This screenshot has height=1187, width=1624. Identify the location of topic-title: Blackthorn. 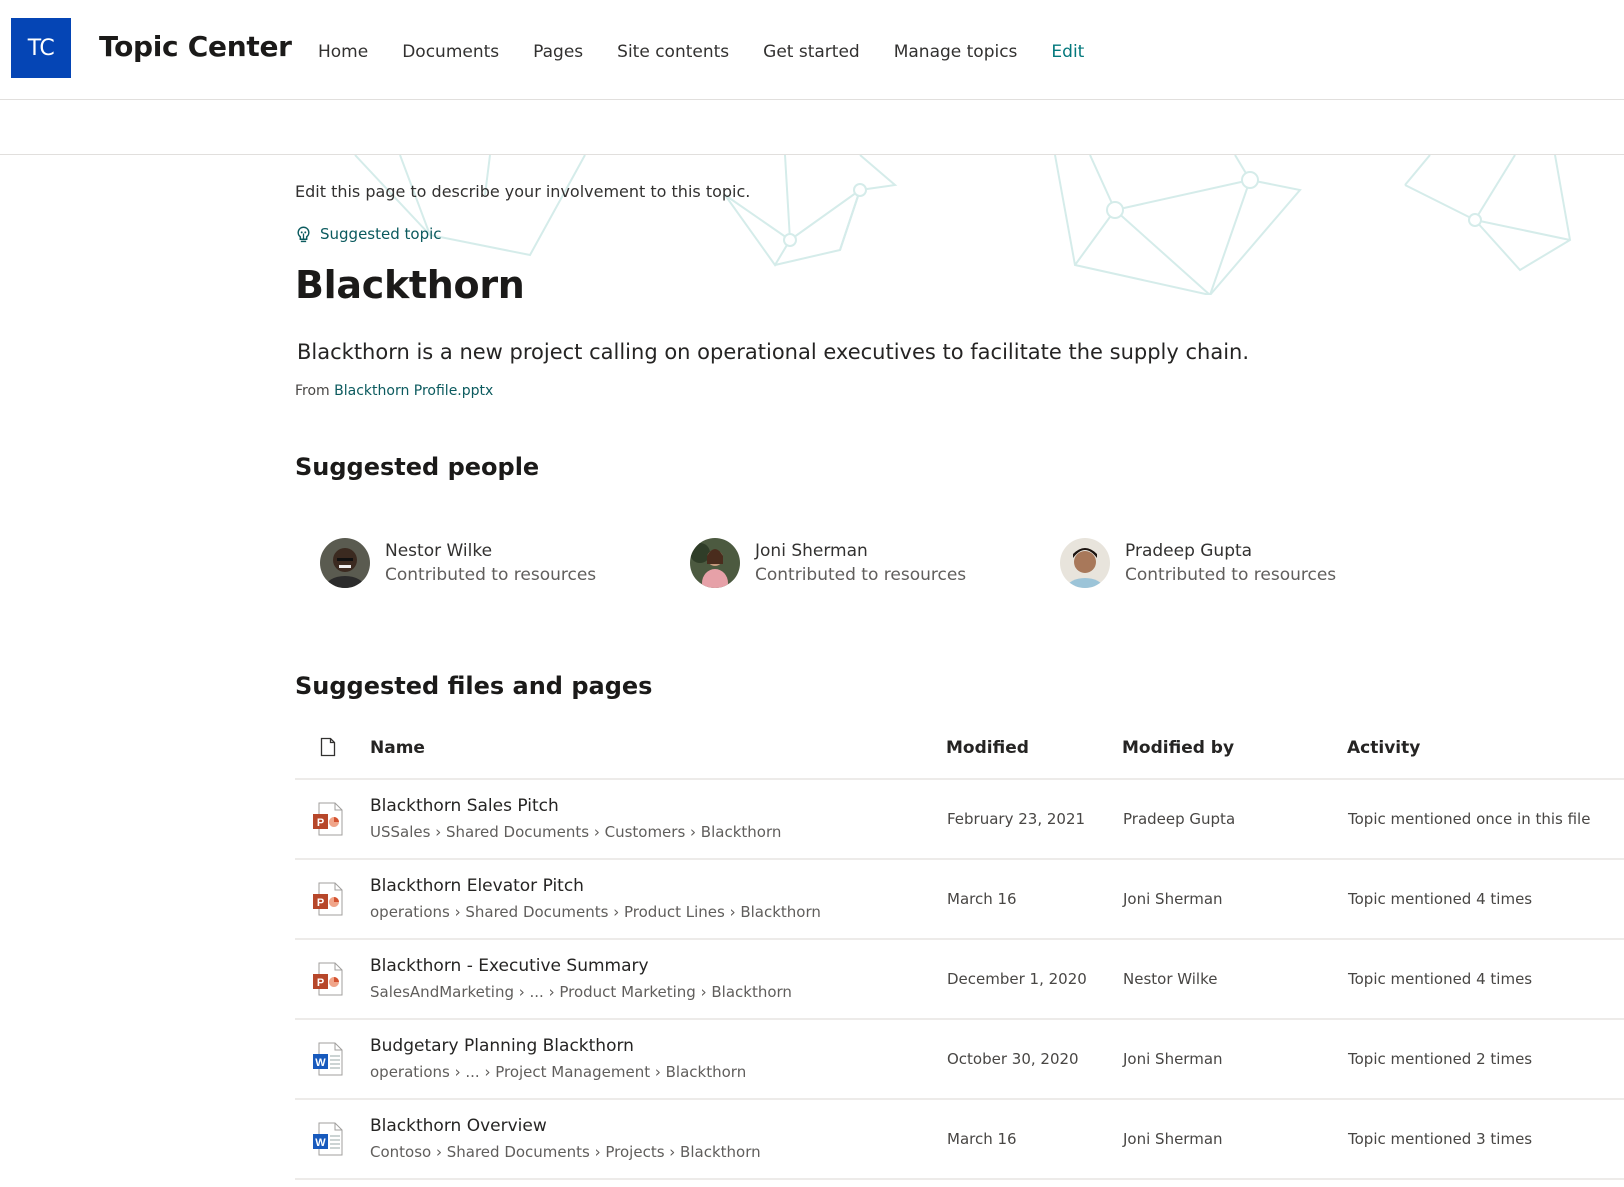
(410, 285).